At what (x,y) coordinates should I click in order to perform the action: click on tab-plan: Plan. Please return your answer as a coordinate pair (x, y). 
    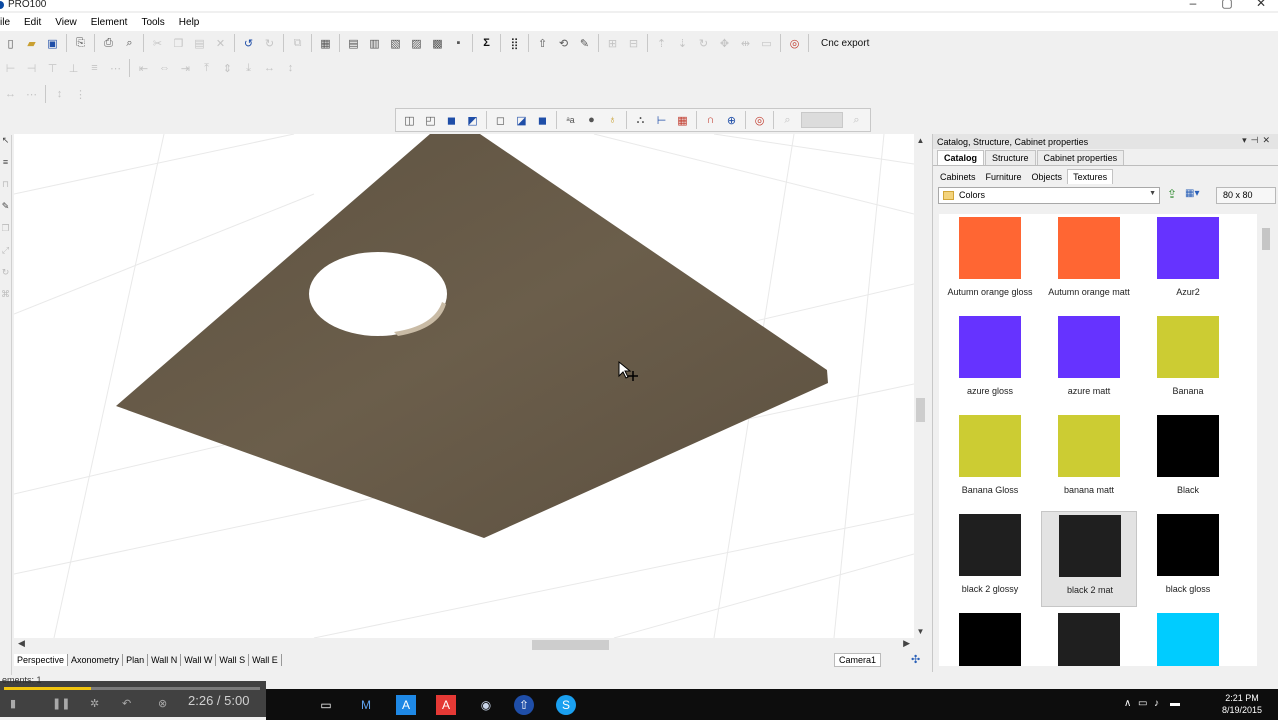
    Looking at the image, I should click on (136, 660).